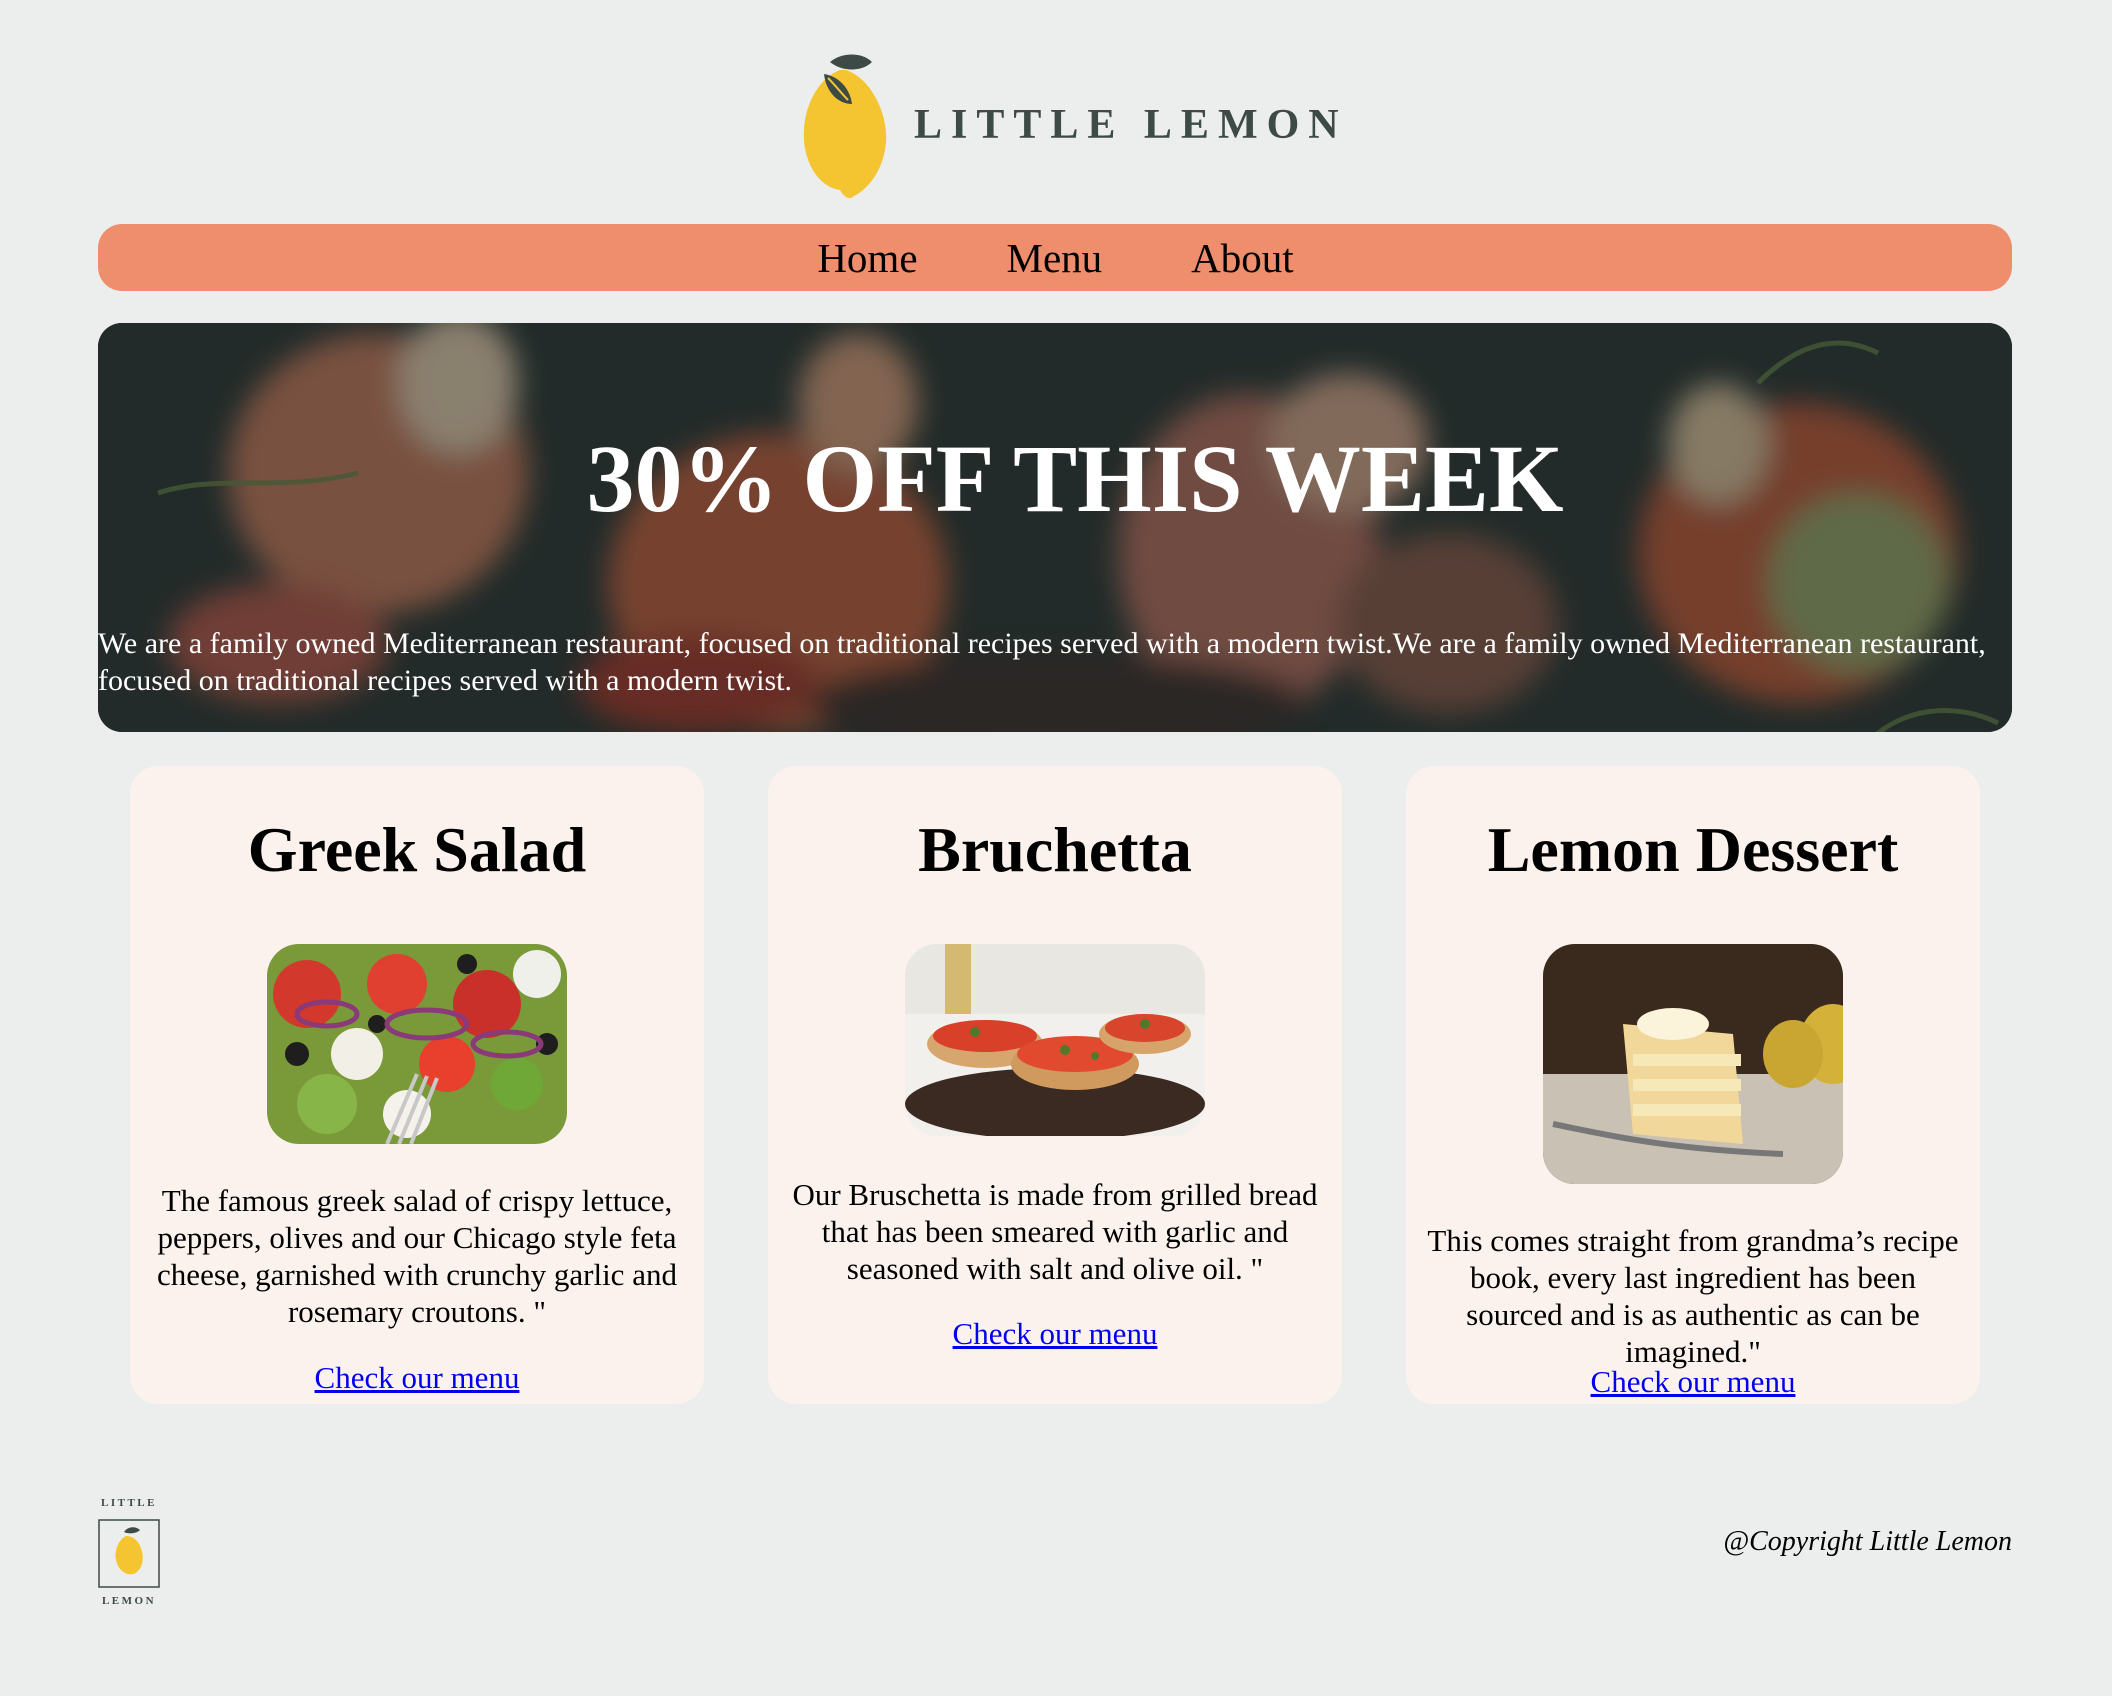 The height and width of the screenshot is (1696, 2112). Describe the element at coordinates (1131, 125) in the screenshot. I see `brand-name: LITTLE LEMON` at that location.